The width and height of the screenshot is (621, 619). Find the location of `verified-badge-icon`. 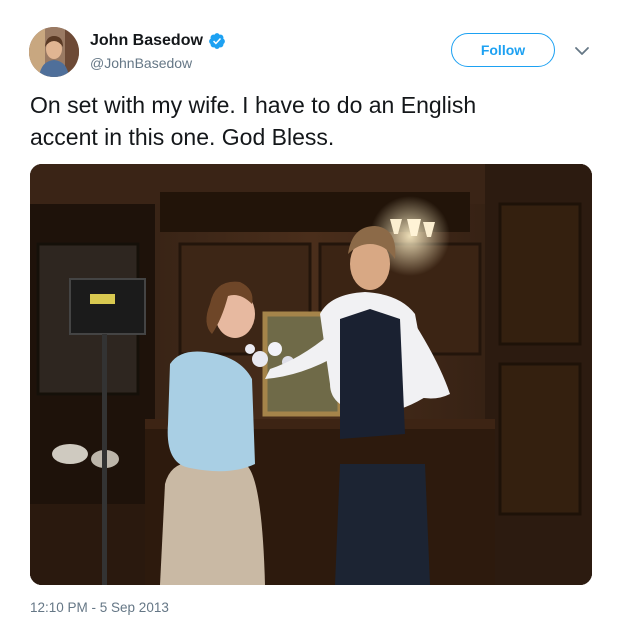

verified-badge-icon is located at coordinates (217, 41).